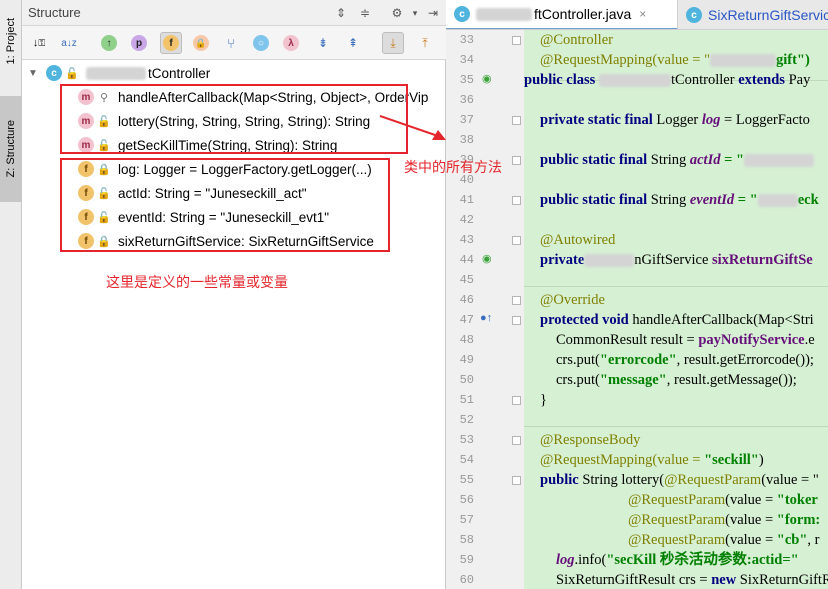  Describe the element at coordinates (291, 43) in the screenshot. I see `show-lambdas-icon: λ` at that location.